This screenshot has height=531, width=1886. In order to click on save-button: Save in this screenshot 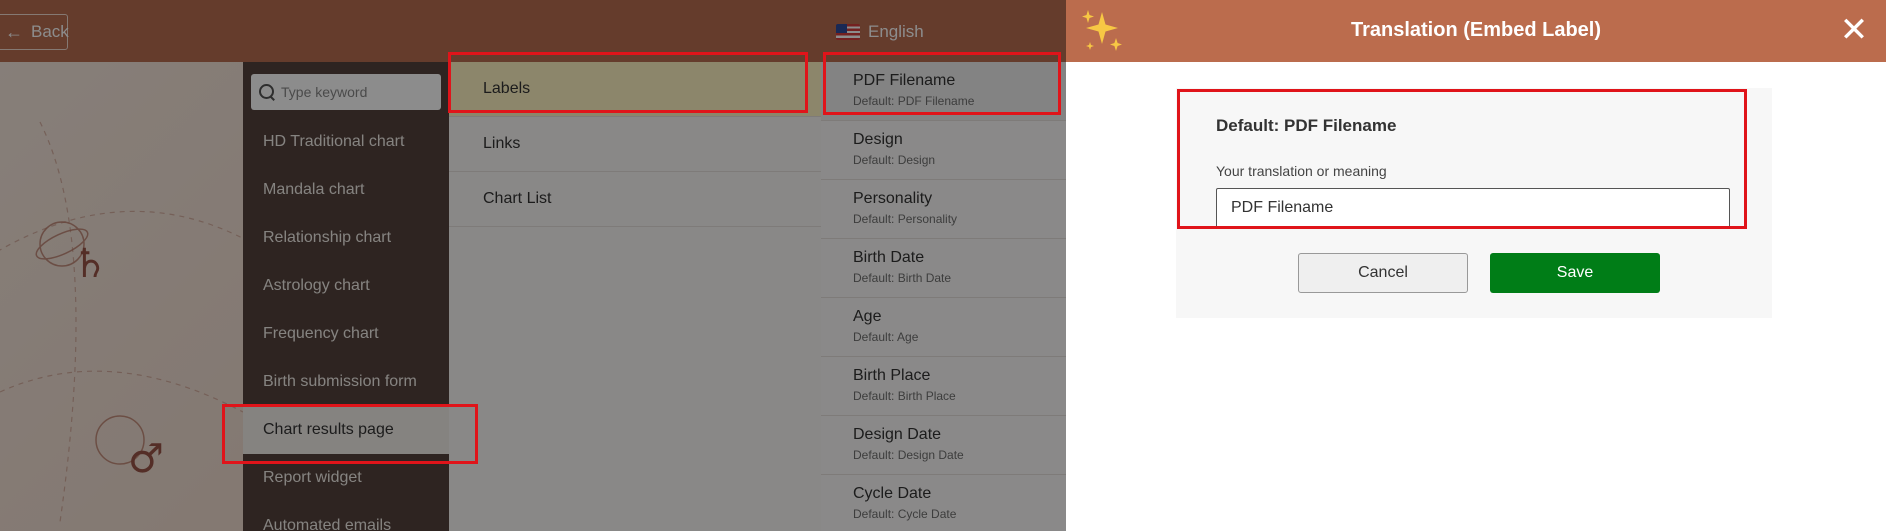, I will do `click(1575, 273)`.